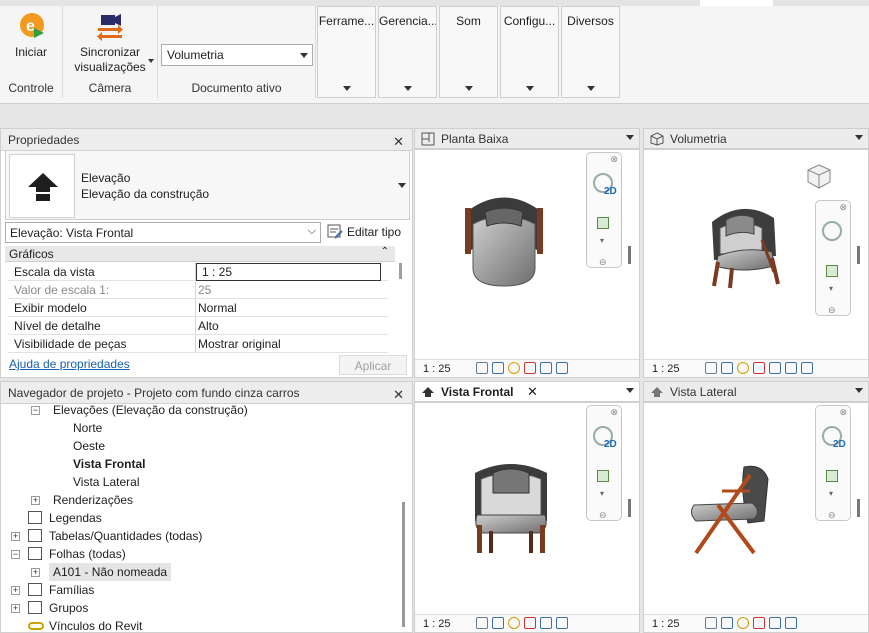  Describe the element at coordinates (373, 365) in the screenshot. I see `aplicar-button: Aplicar` at that location.